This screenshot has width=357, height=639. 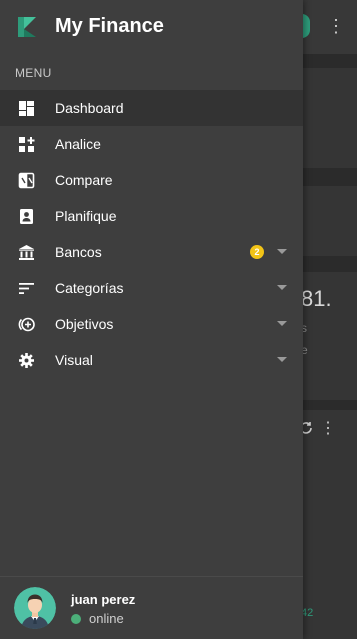 What do you see at coordinates (109, 26) in the screenshot?
I see `app-title: My Finance` at bounding box center [109, 26].